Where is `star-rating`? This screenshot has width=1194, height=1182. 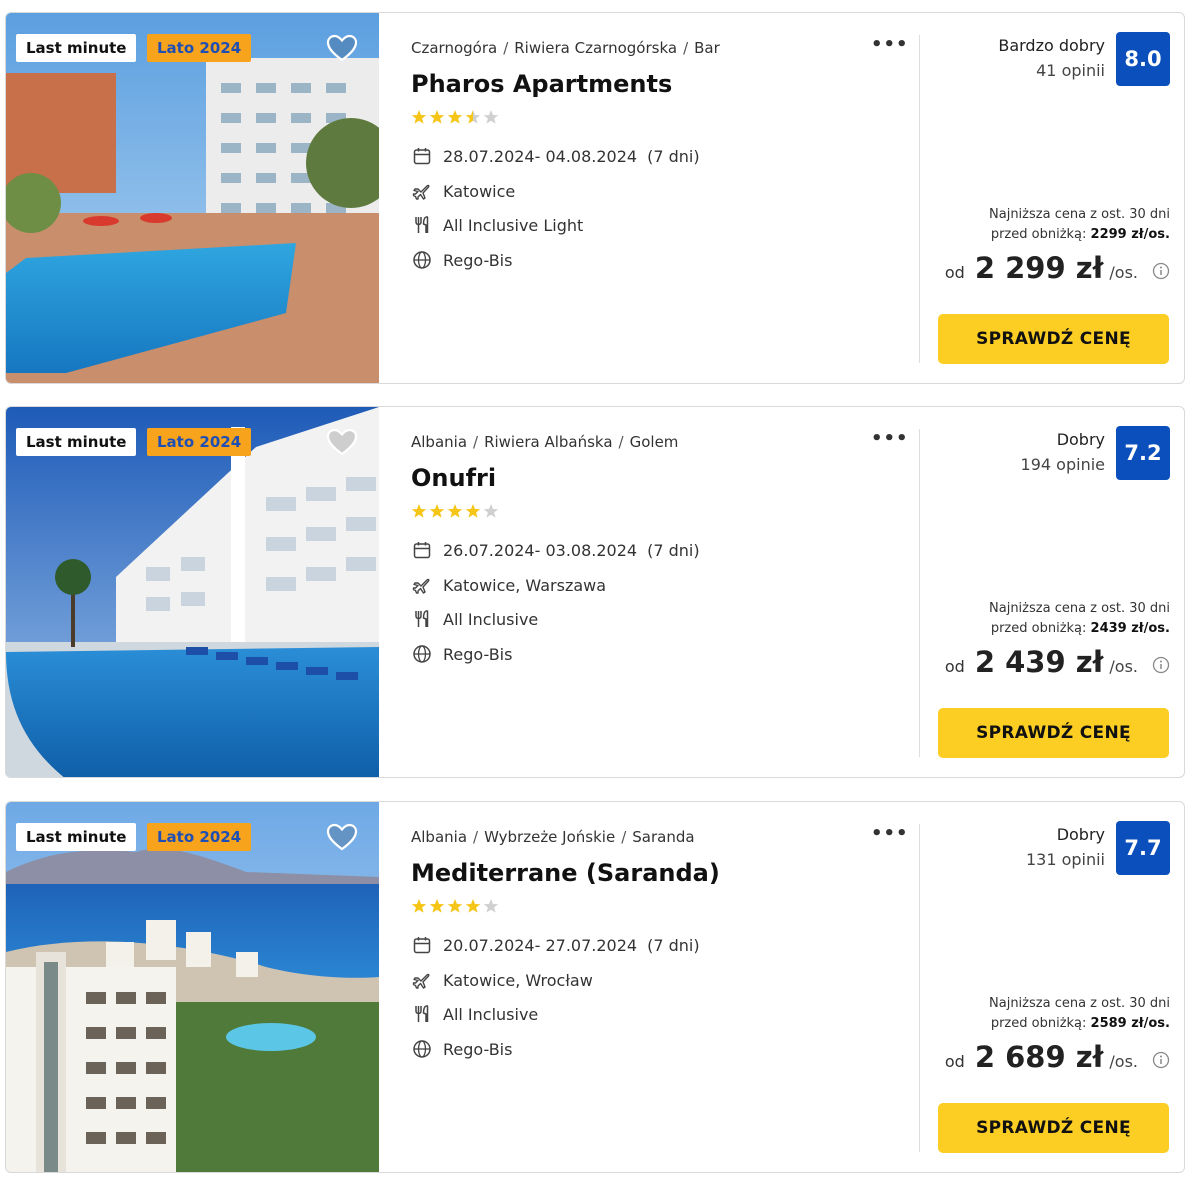 star-rating is located at coordinates (455, 511).